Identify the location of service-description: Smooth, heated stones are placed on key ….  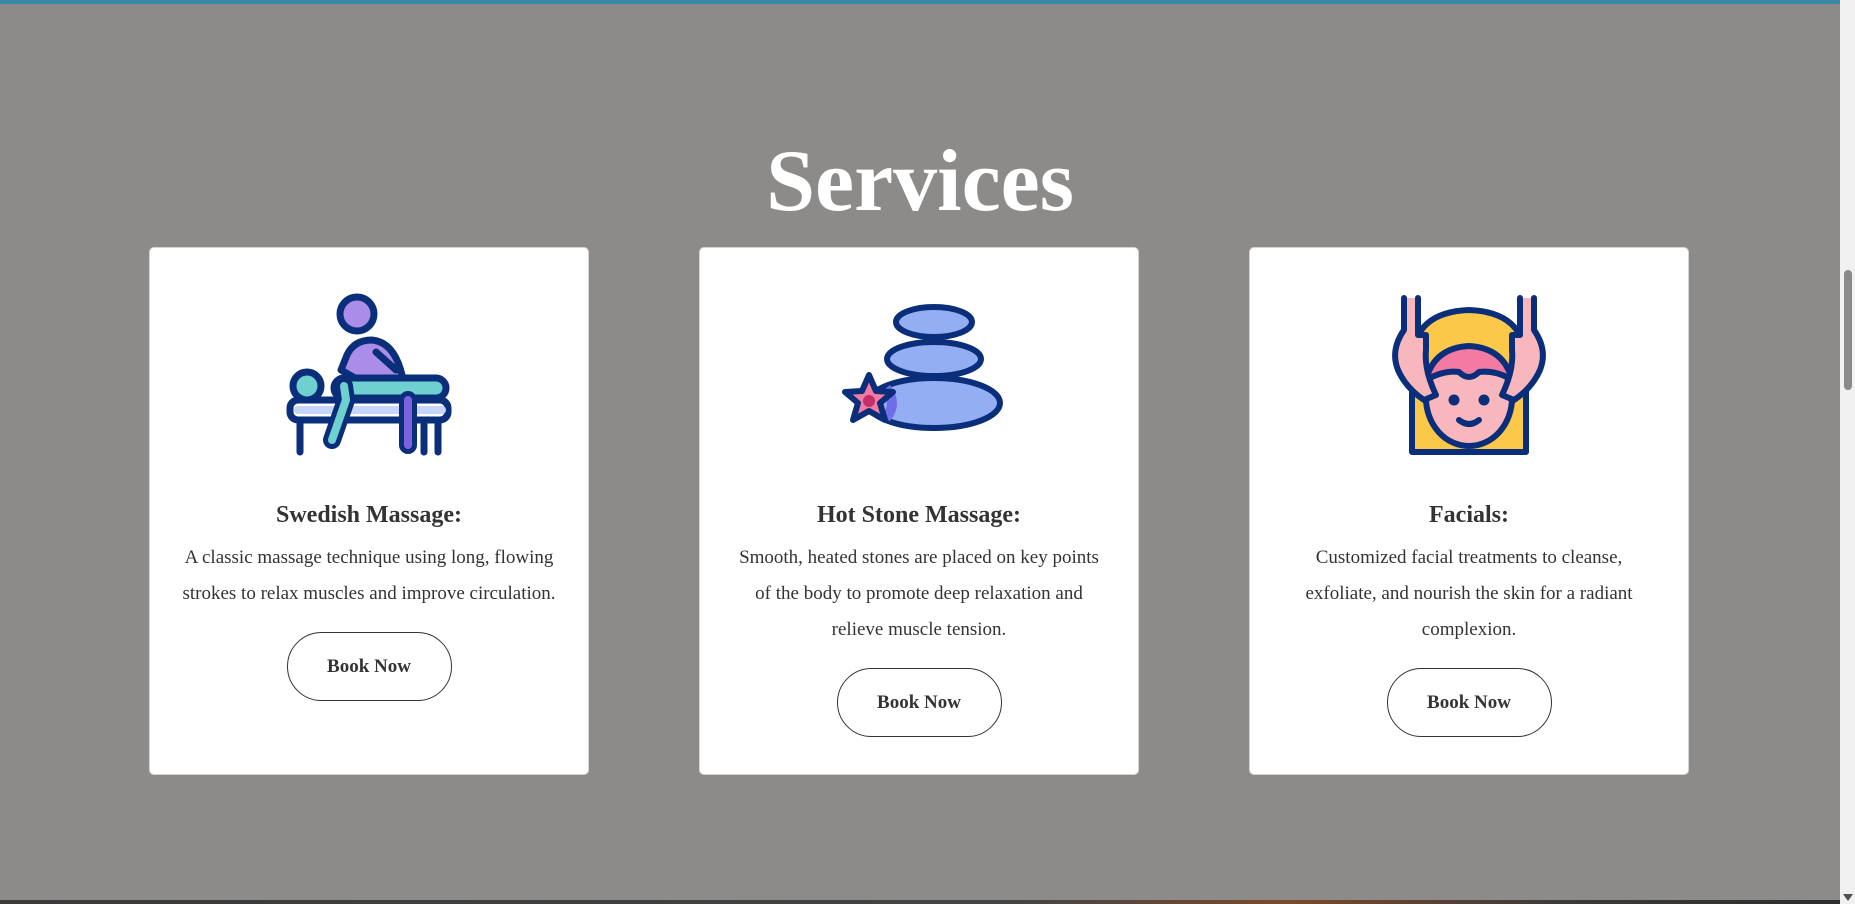
(919, 593).